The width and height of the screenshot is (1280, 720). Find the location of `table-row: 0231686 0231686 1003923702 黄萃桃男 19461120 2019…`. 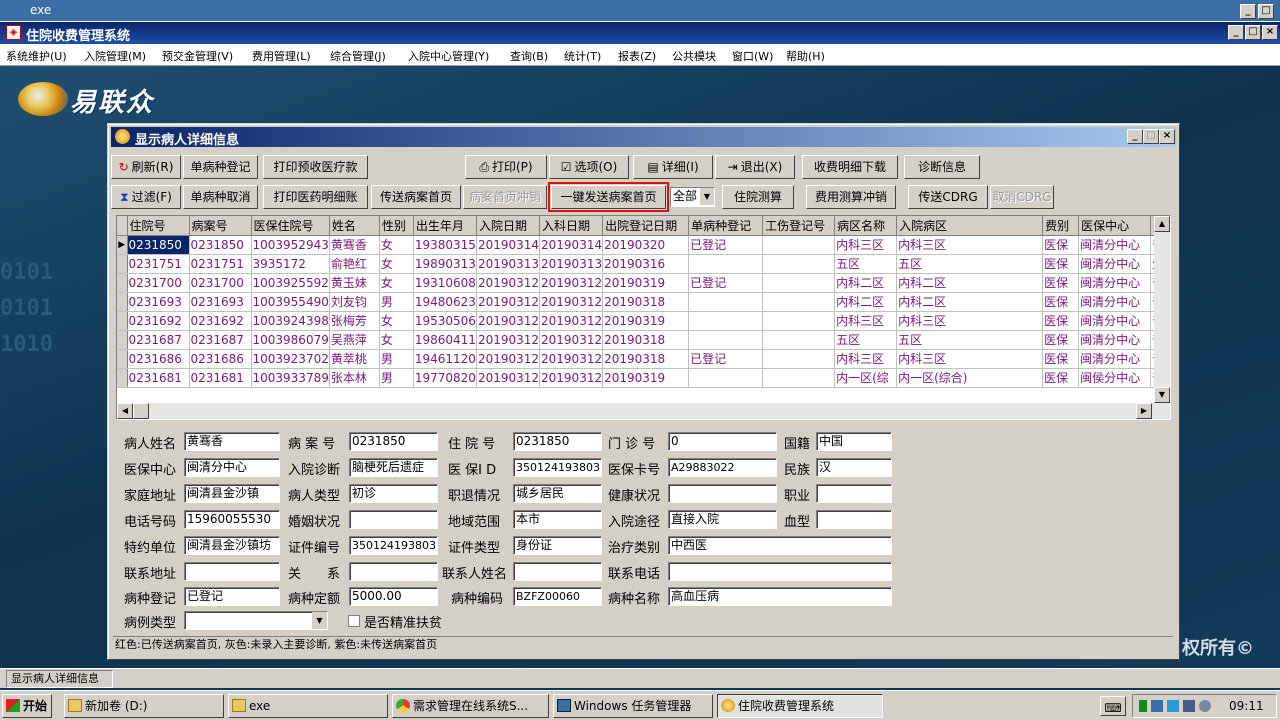

table-row: 0231686 0231686 1003923702 黄萃桃男 19461120 2019… is located at coordinates (643, 359).